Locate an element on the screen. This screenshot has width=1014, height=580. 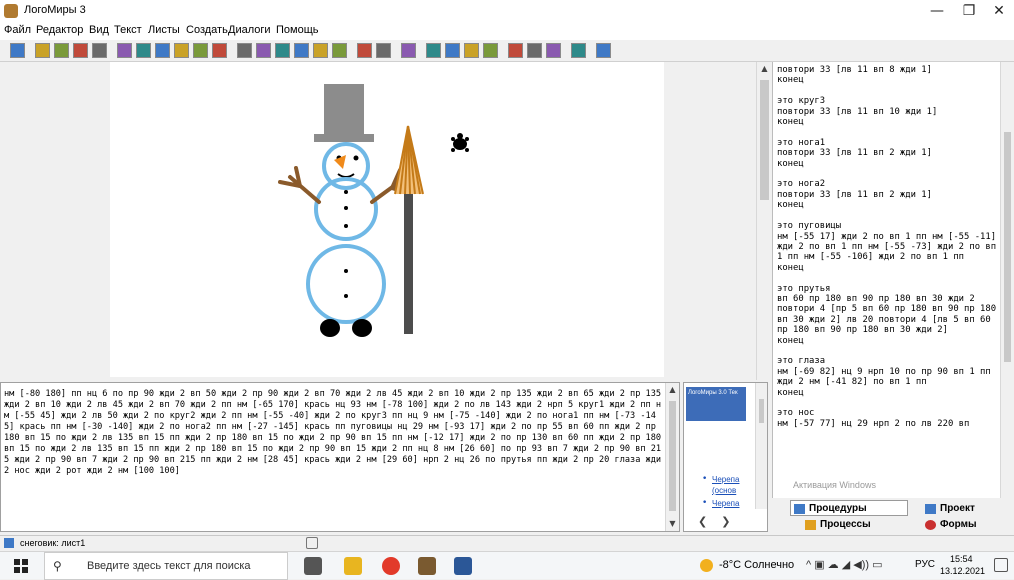
close-button: ✕ is located at coordinates (997, 11).